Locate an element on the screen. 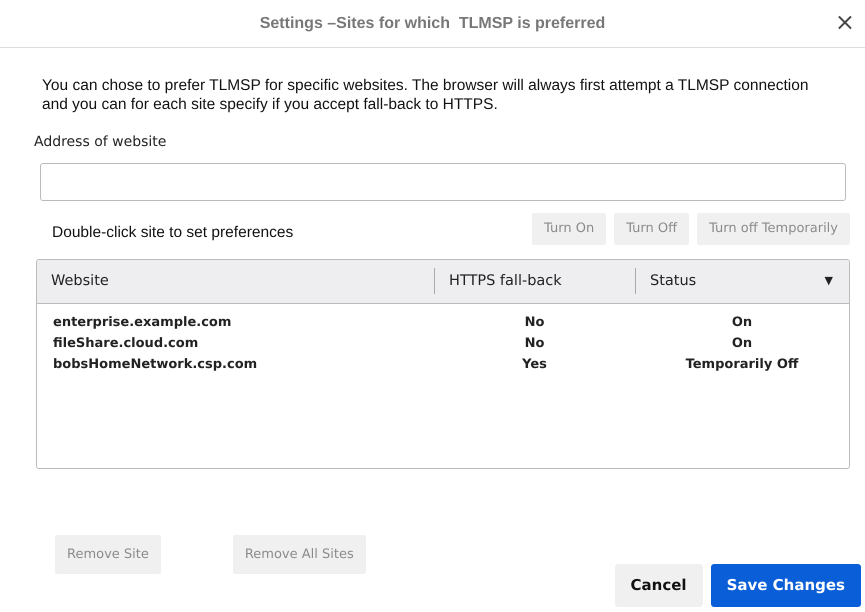 Image resolution: width=865 pixels, height=612 pixels. table-cell-text: Temporarily Off is located at coordinates (742, 365).